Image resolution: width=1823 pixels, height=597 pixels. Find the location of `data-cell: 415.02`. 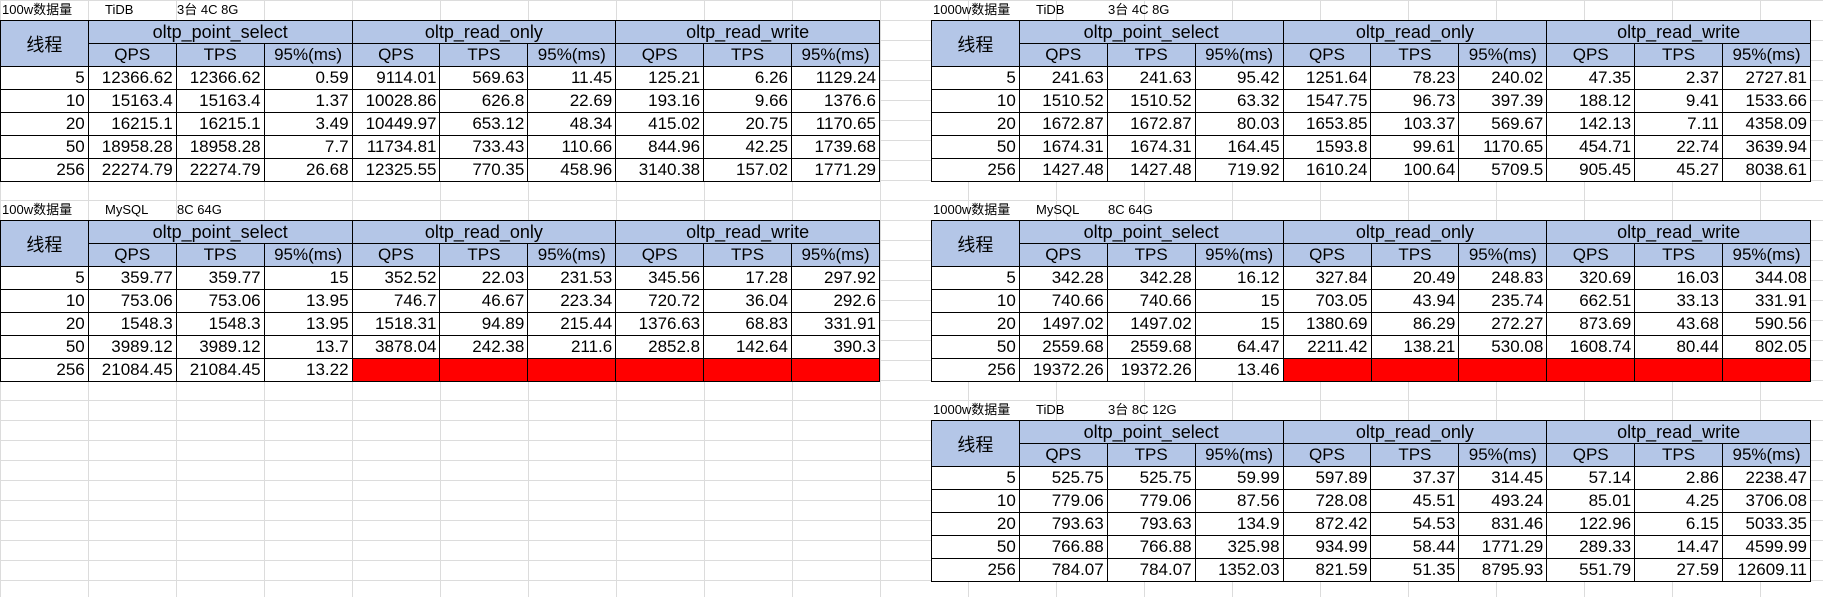

data-cell: 415.02 is located at coordinates (660, 124).